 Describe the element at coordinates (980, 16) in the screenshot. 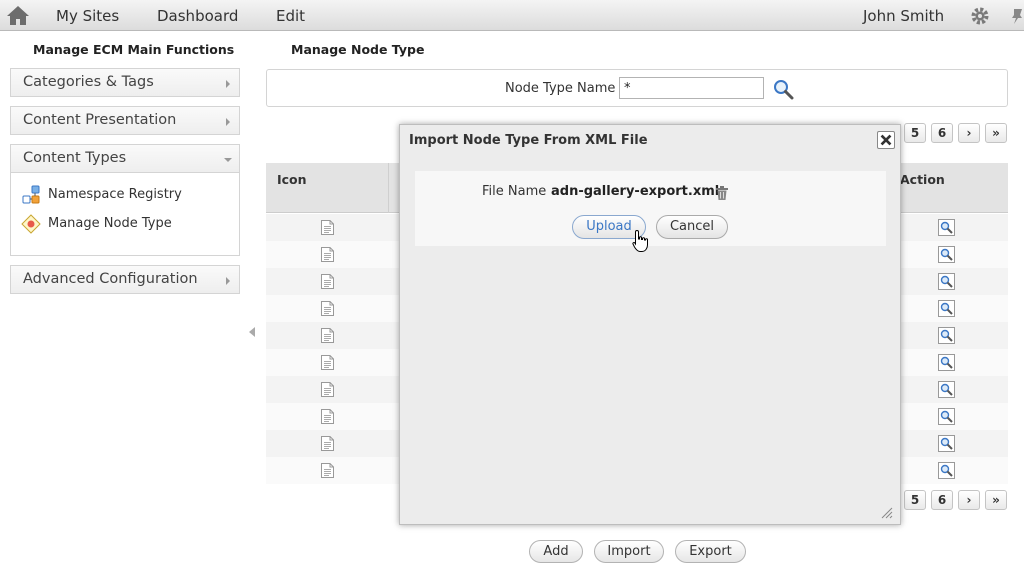

I see `gear-icon` at that location.